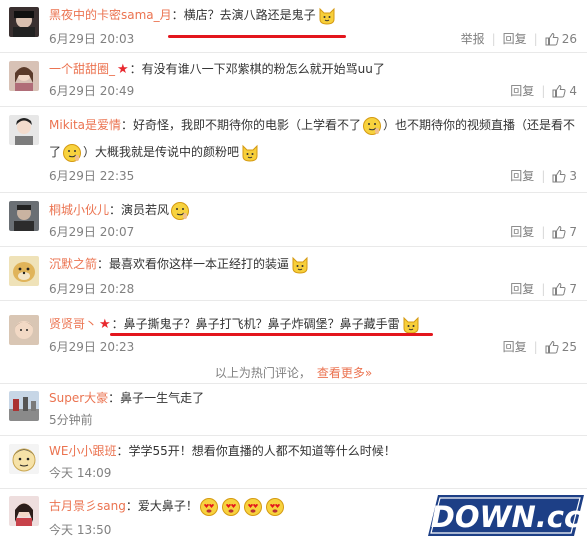 The image size is (587, 540). What do you see at coordinates (193, 264) in the screenshot?
I see `comment-text: ：最喜欢看你这样一本正经打的装逼` at bounding box center [193, 264].